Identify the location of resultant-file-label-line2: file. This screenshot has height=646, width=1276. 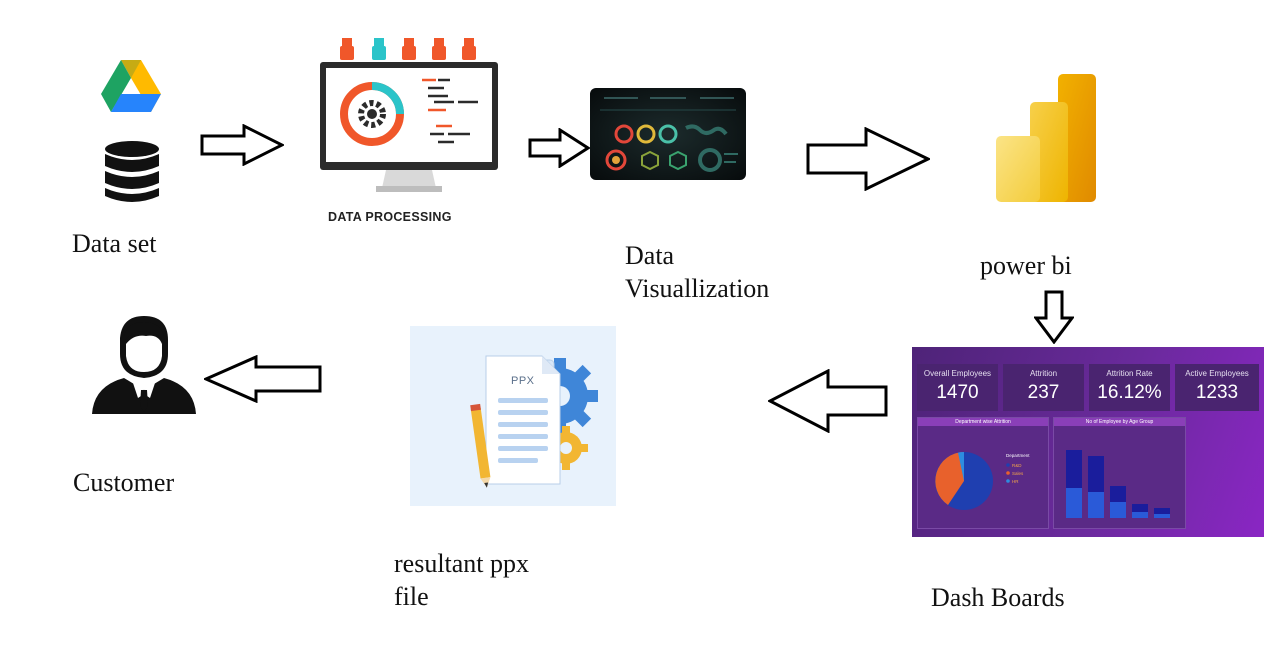
(411, 596).